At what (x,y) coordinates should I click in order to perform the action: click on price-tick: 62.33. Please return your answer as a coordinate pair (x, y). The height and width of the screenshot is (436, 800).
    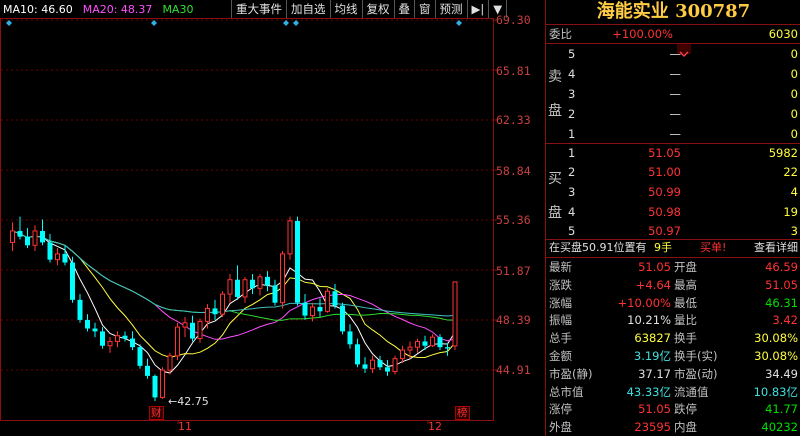
    Looking at the image, I should click on (513, 120).